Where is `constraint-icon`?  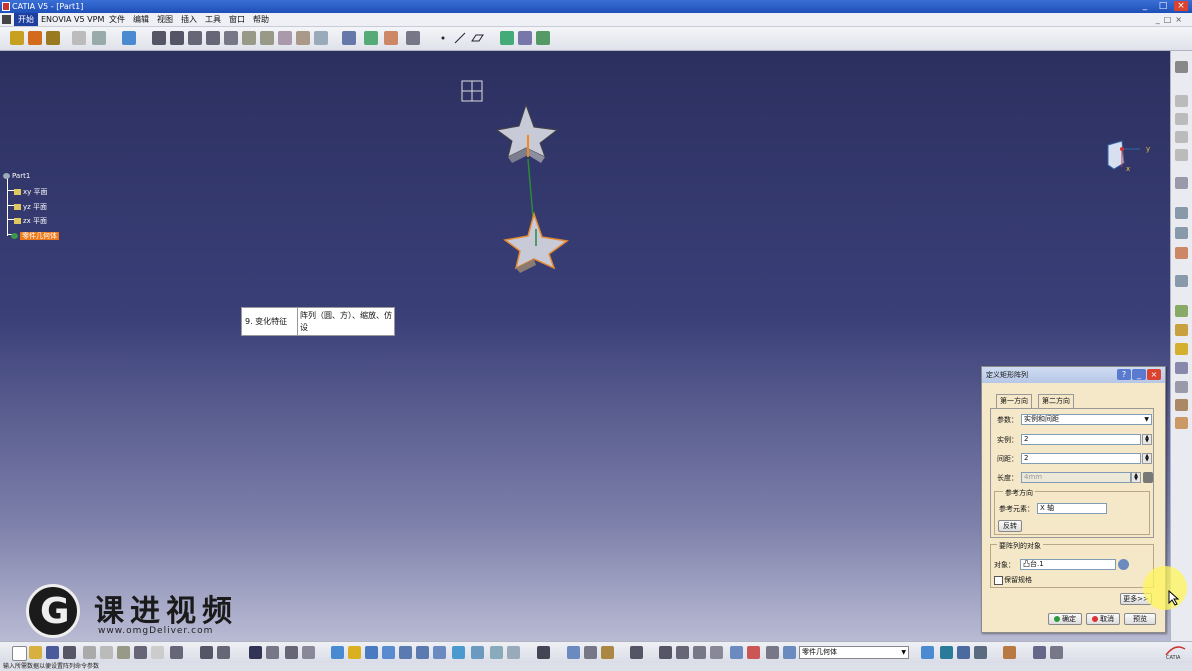 constraint-icon is located at coordinates (413, 38).